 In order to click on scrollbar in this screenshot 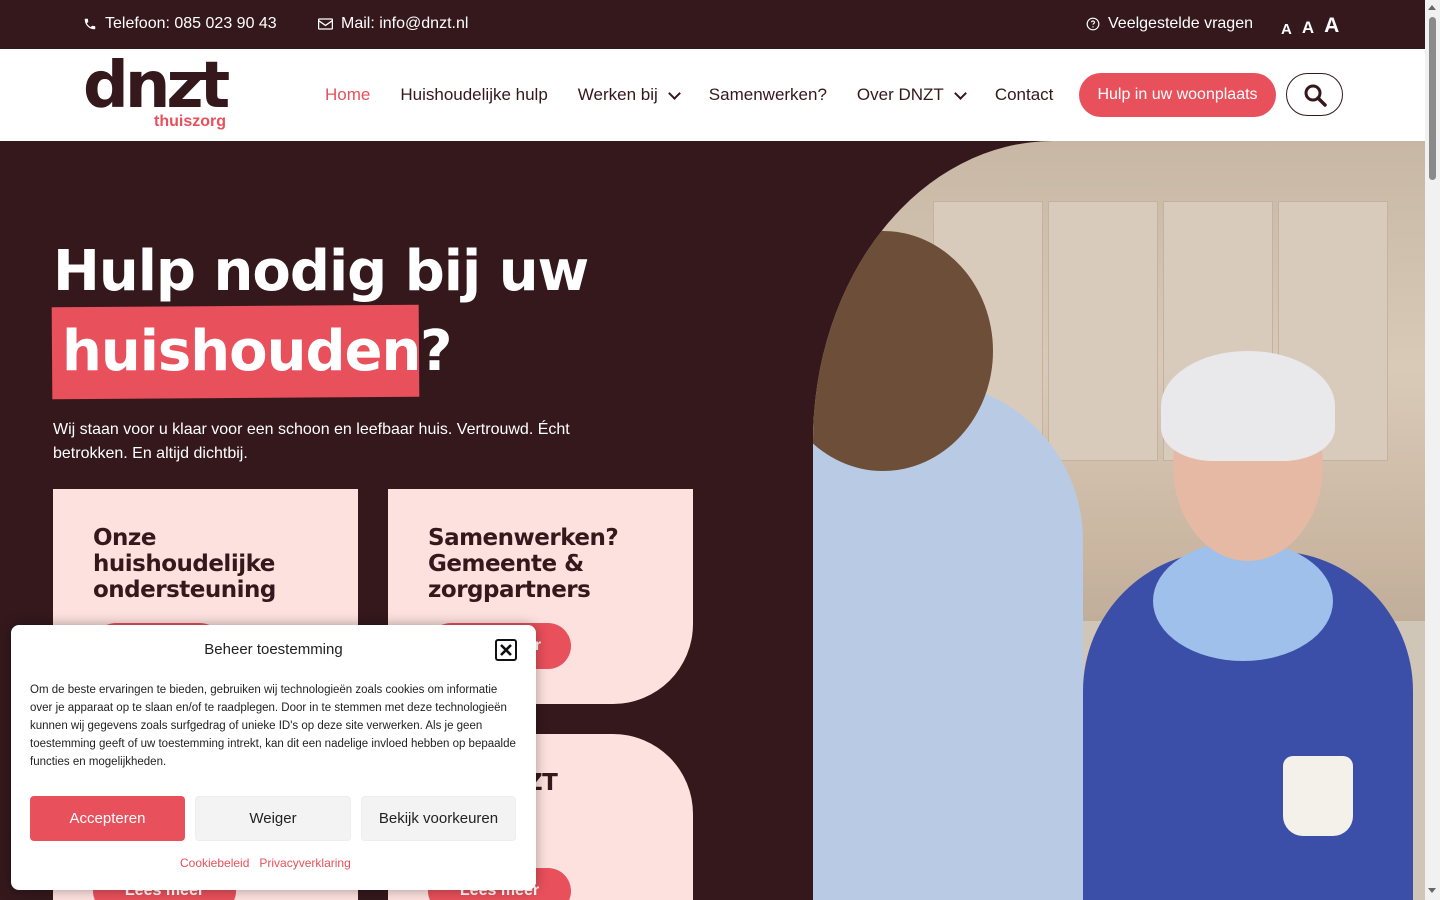, I will do `click(1432, 450)`.